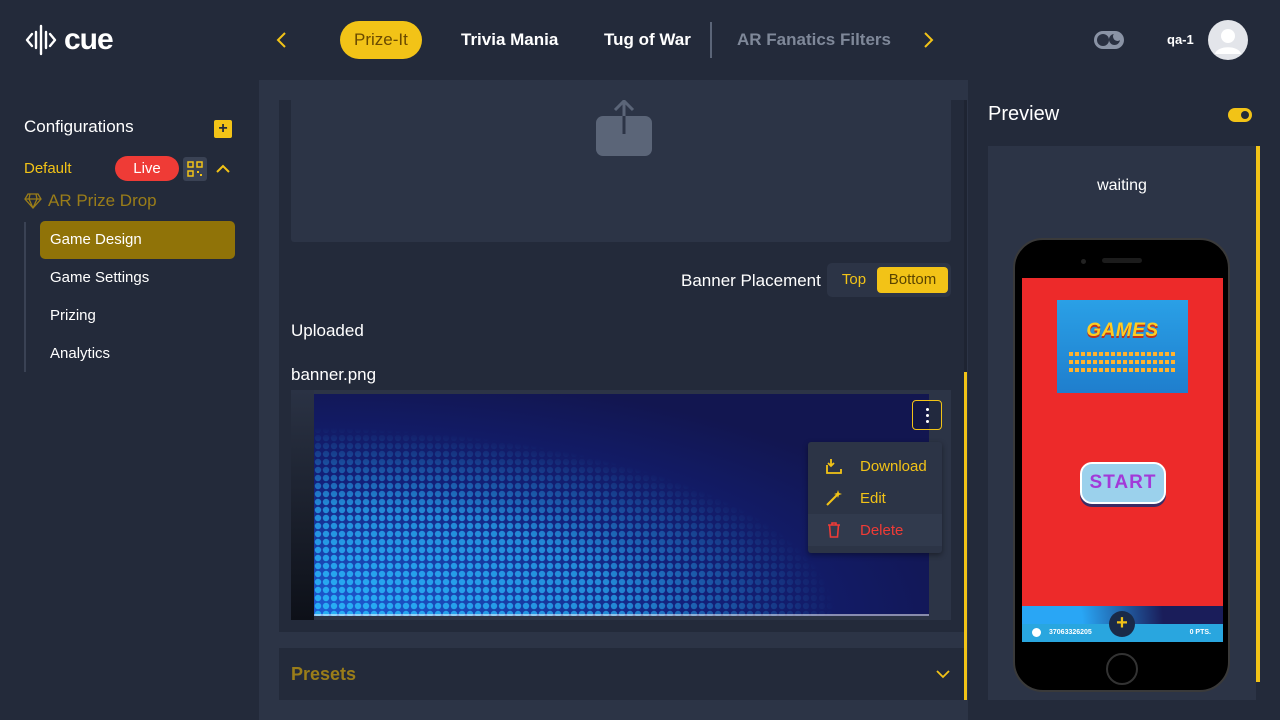 This screenshot has width=1280, height=720. Describe the element at coordinates (943, 674) in the screenshot. I see `chevron-down-icon` at that location.